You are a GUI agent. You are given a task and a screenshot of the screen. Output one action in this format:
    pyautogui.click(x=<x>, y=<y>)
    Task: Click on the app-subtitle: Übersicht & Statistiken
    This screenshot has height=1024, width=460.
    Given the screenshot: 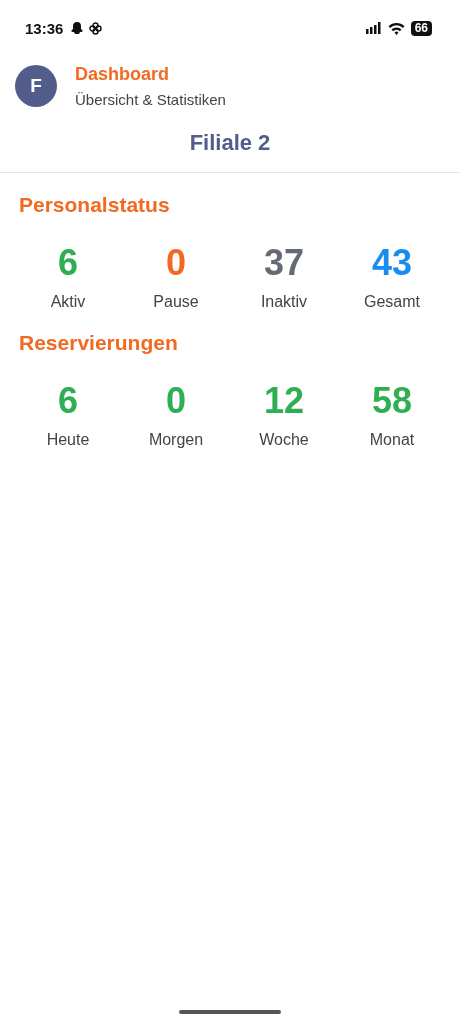 What is the action you would take?
    pyautogui.click(x=150, y=99)
    